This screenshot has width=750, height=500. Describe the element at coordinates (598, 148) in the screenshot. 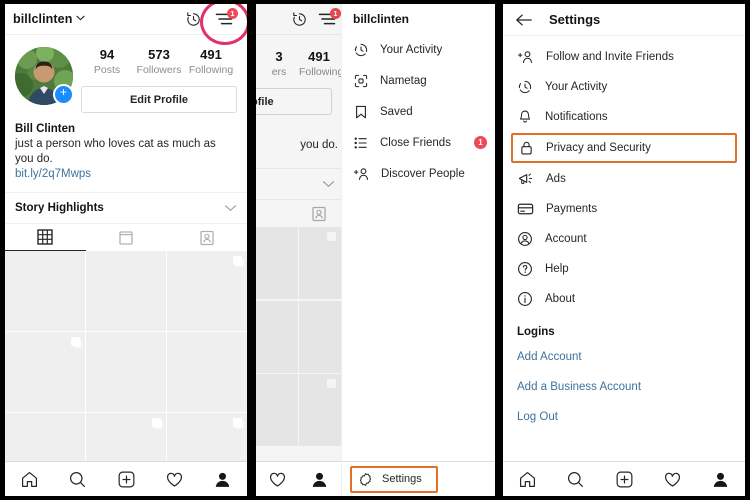

I see `settings-item-label: Privacy and Security` at that location.